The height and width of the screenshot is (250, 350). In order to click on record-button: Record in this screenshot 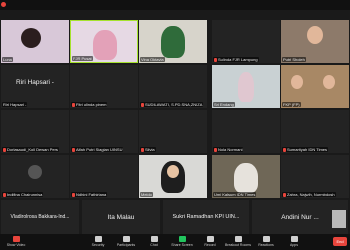, I will do `click(210, 242)`.